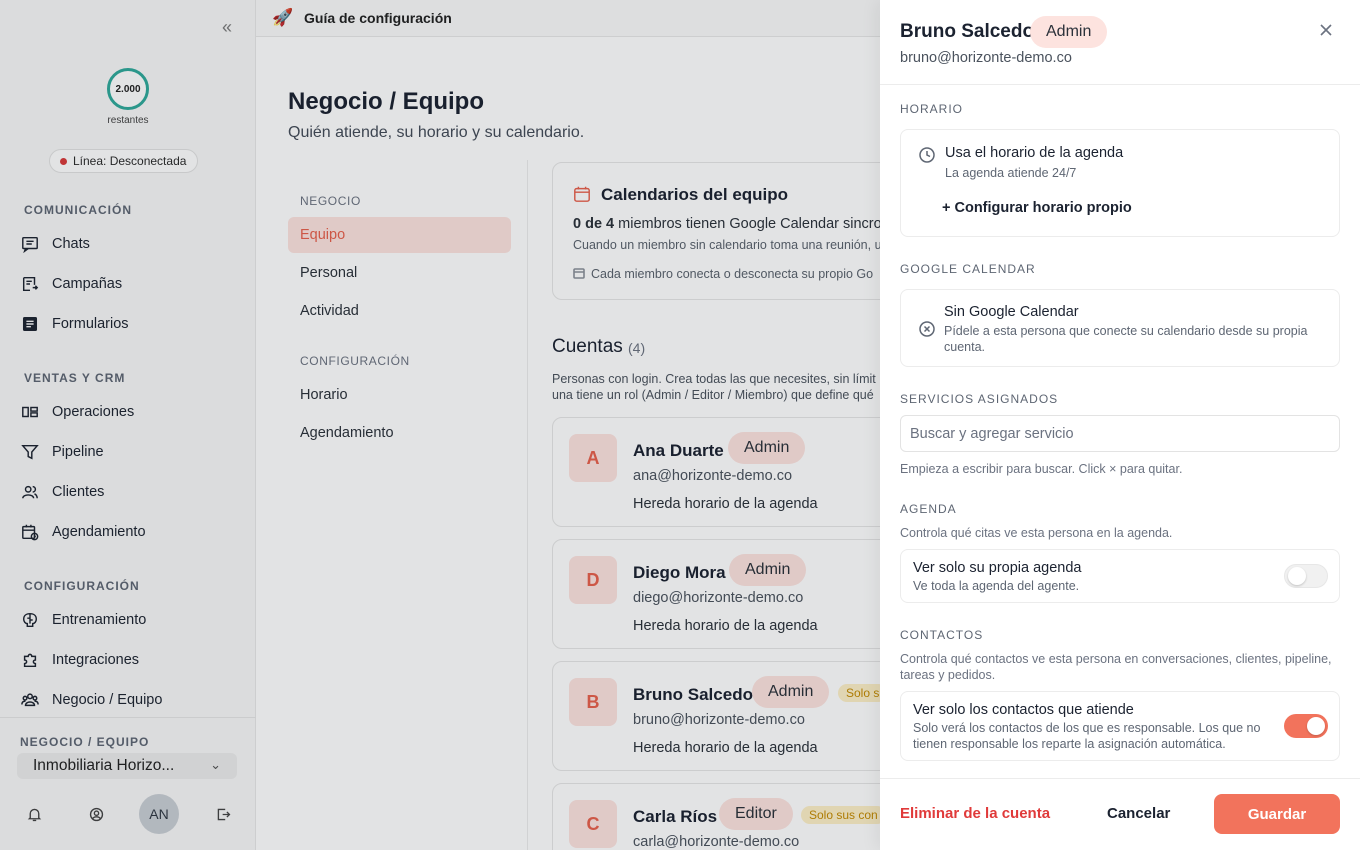 This screenshot has width=1360, height=850. Describe the element at coordinates (932, 109) in the screenshot. I see `schedule-heading: HORARIO` at that location.